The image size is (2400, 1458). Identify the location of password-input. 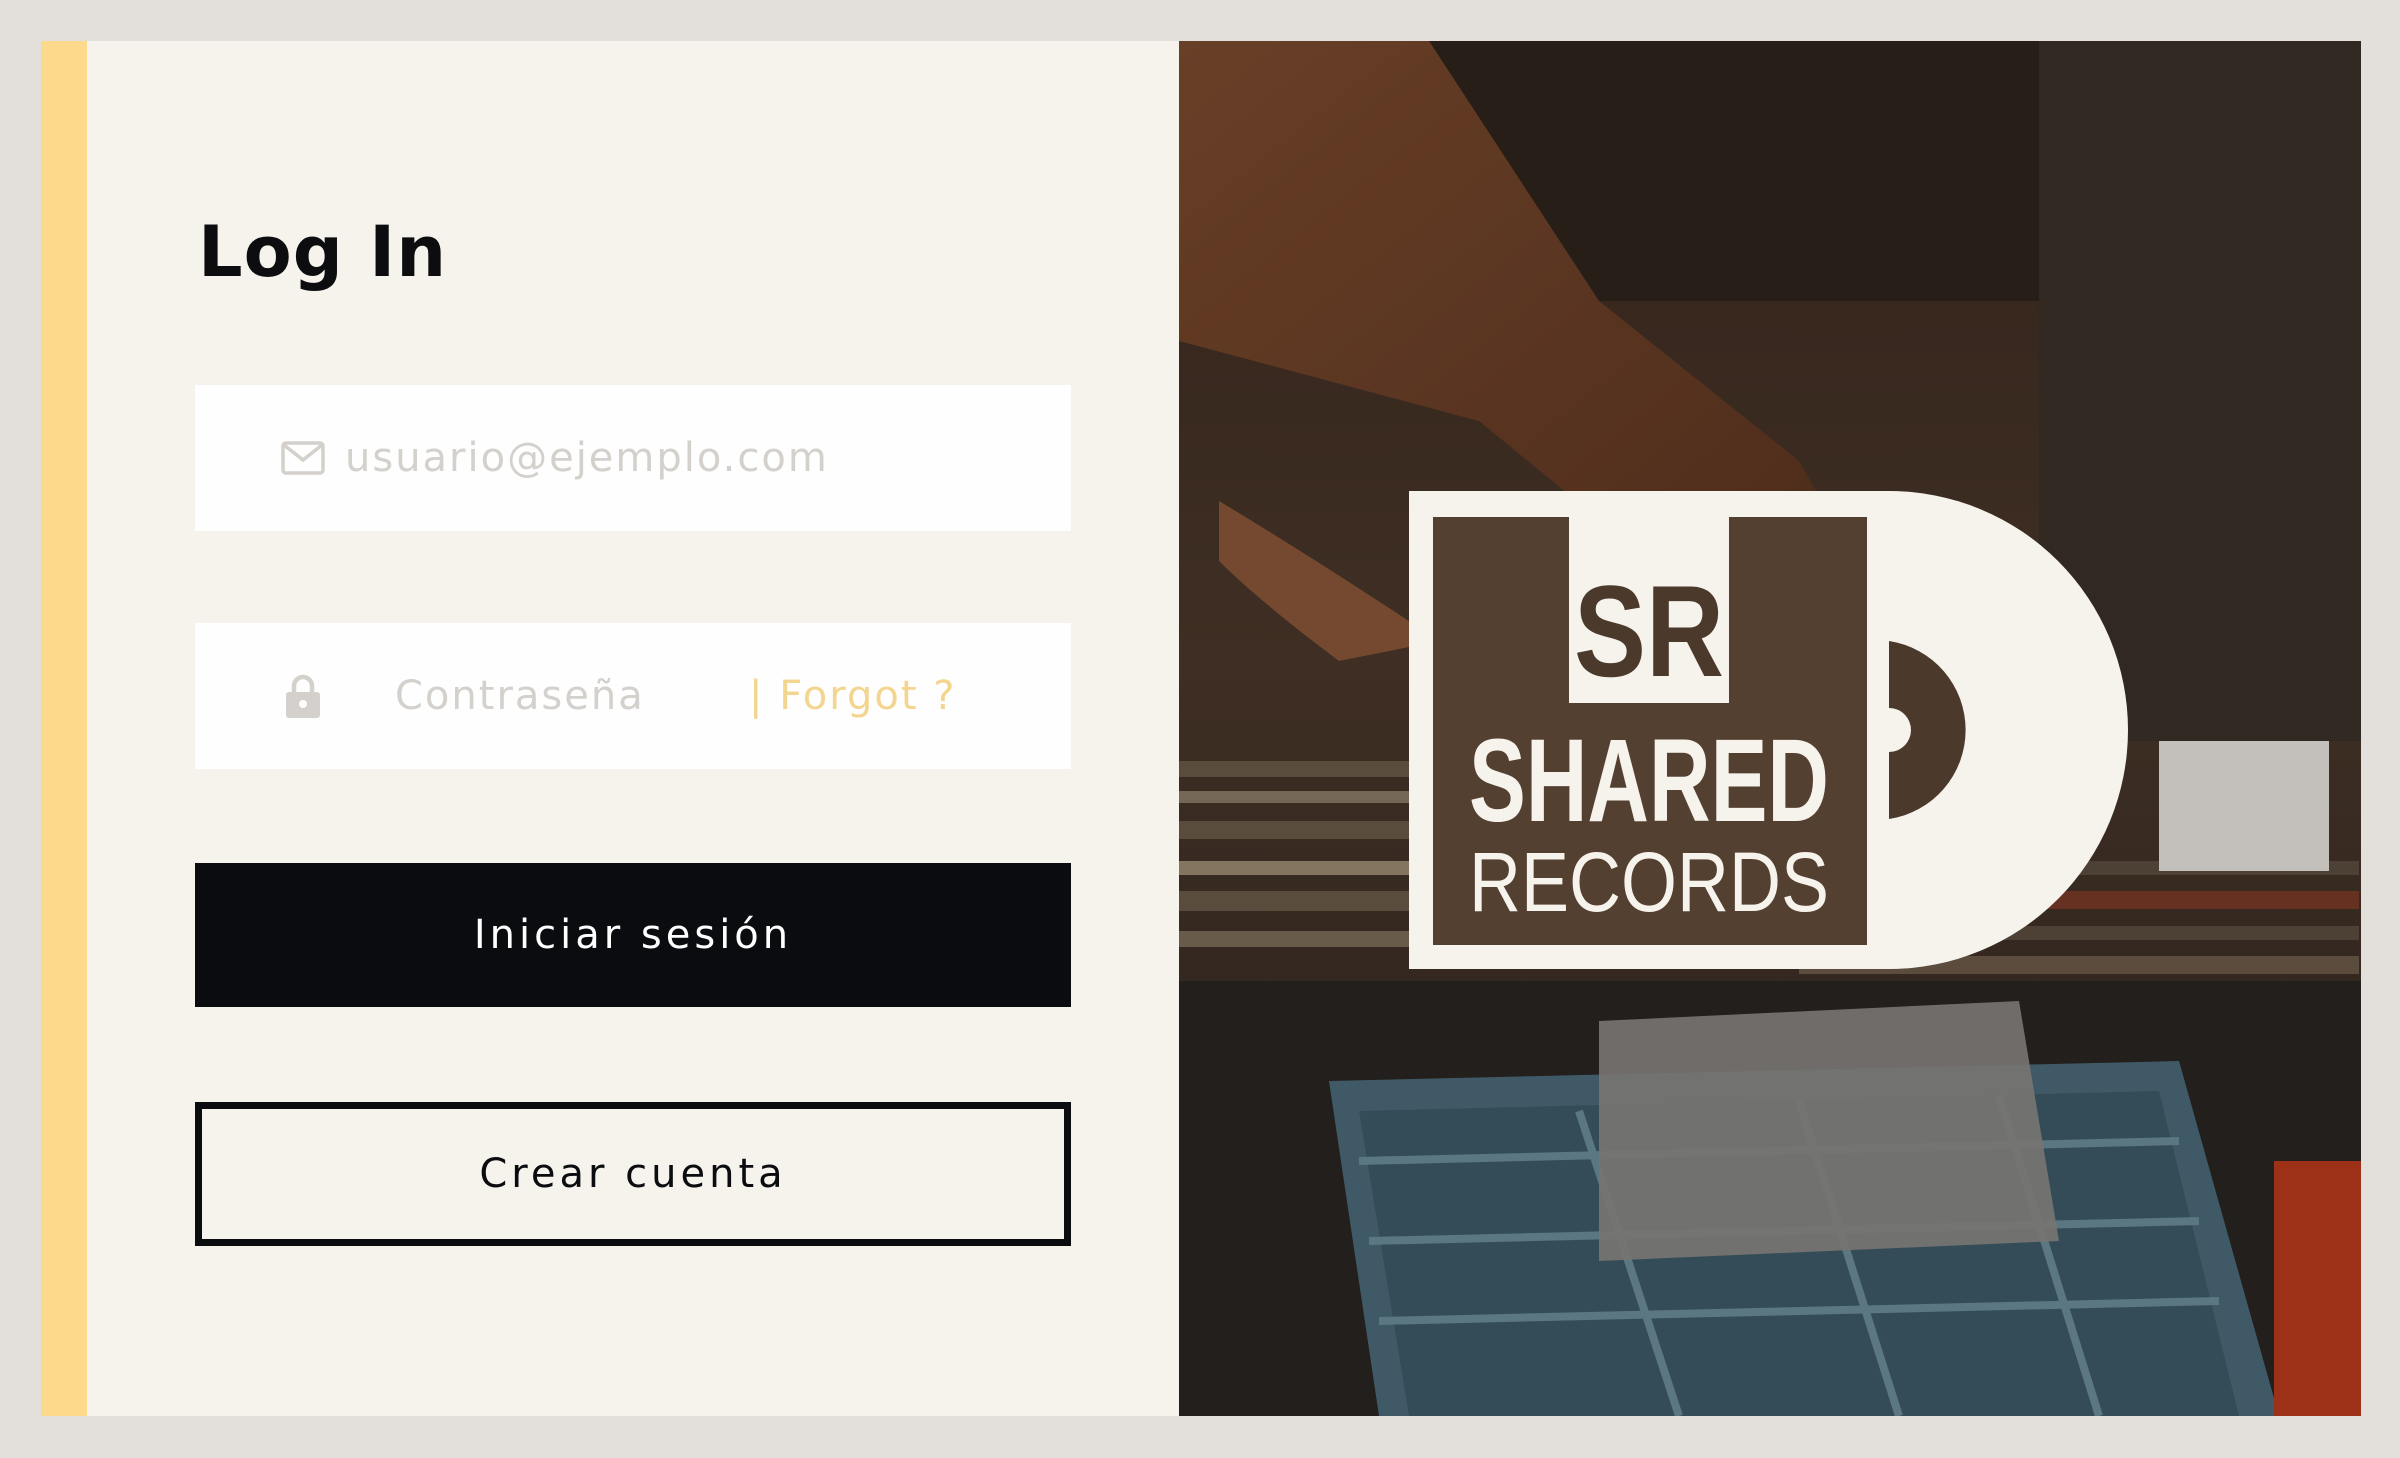
(560, 696).